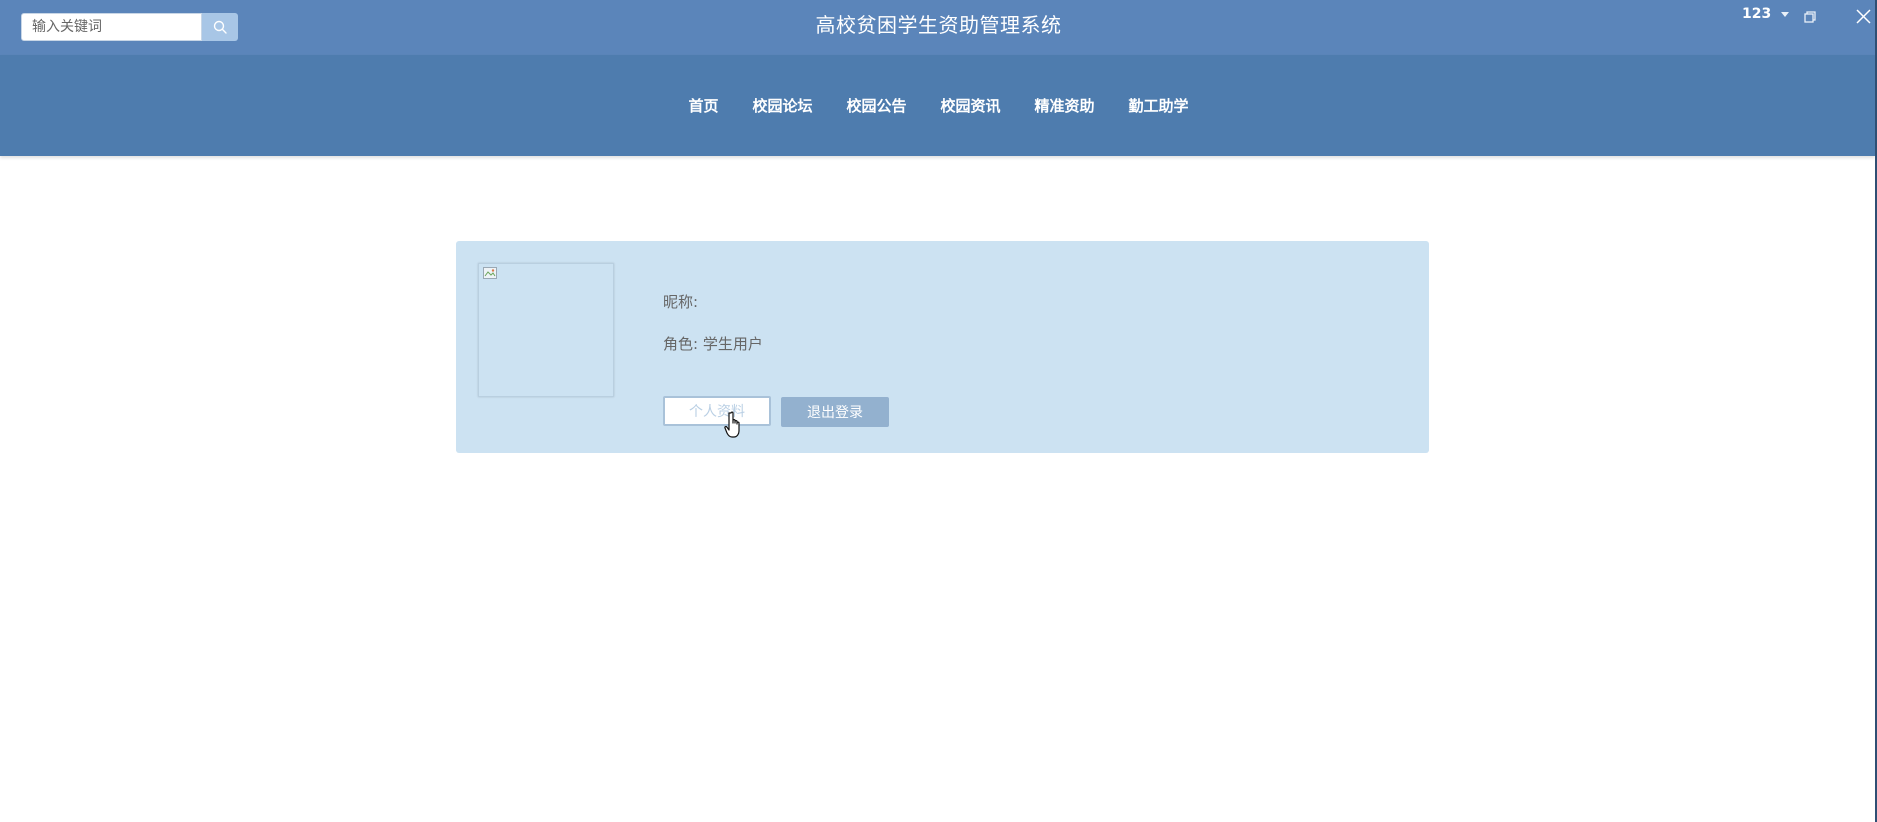 This screenshot has width=1877, height=822. Describe the element at coordinates (835, 412) in the screenshot. I see `logout-button: 退出登录` at that location.